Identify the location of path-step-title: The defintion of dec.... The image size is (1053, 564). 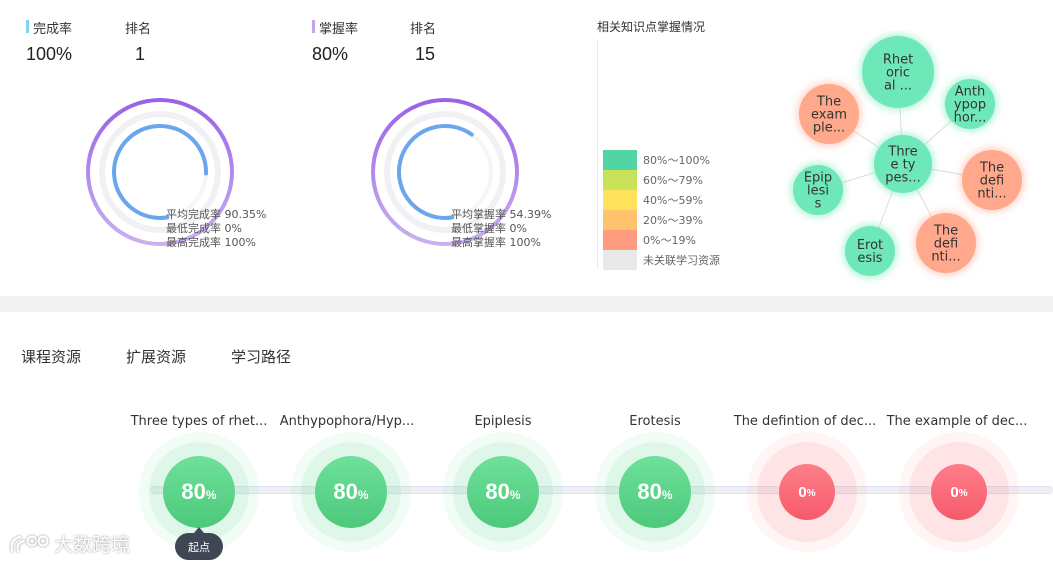
(805, 421).